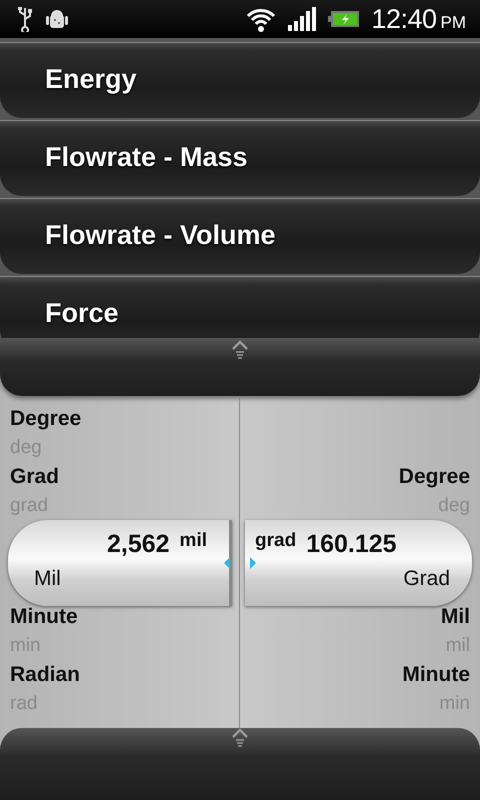 The image size is (480, 800). Describe the element at coordinates (240, 158) in the screenshot. I see `category-item: Flowrate - Mass` at that location.